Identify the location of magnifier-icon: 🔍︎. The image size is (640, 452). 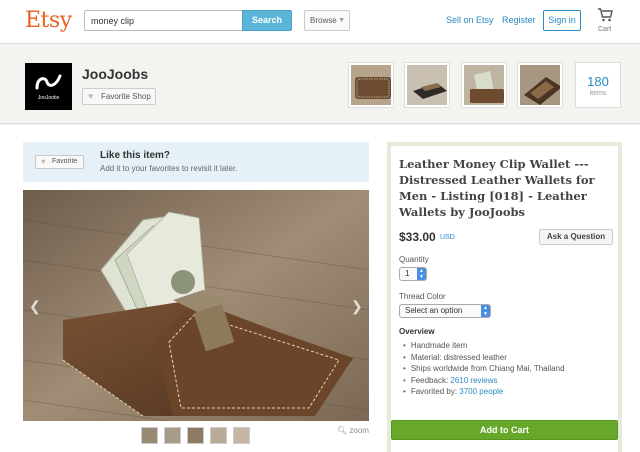
(342, 430).